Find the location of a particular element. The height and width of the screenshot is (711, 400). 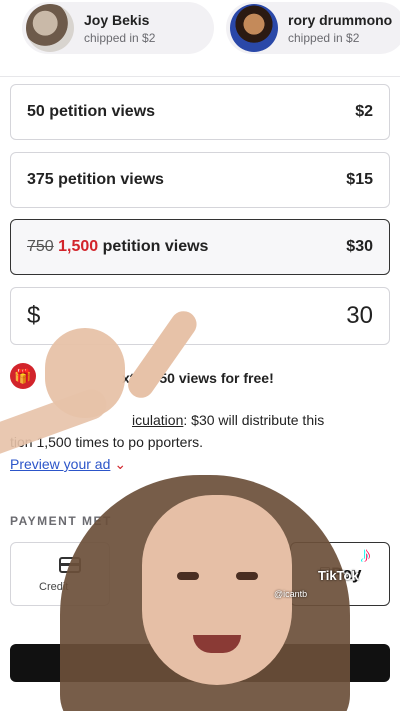

option-label: 750 1,500 petition views is located at coordinates (117, 247).